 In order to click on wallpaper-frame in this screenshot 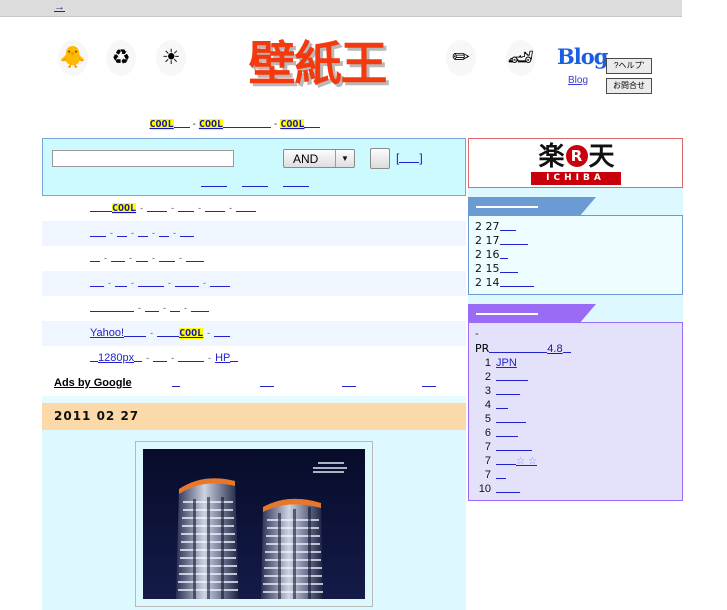, I will do `click(254, 524)`.